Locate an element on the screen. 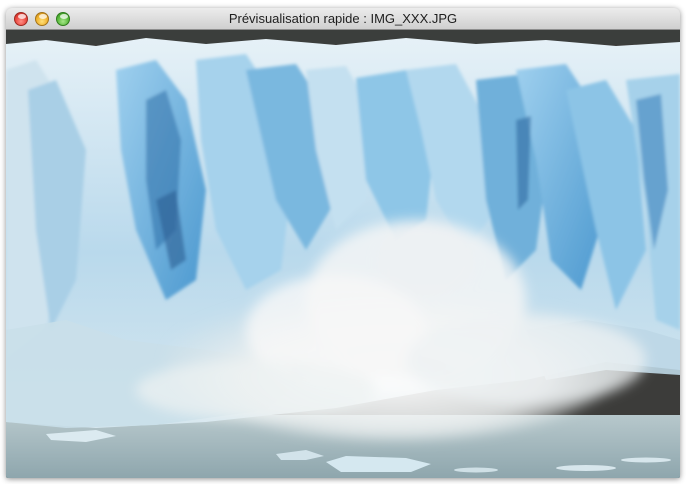 The image size is (686, 484). zoom-icon is located at coordinates (63, 19).